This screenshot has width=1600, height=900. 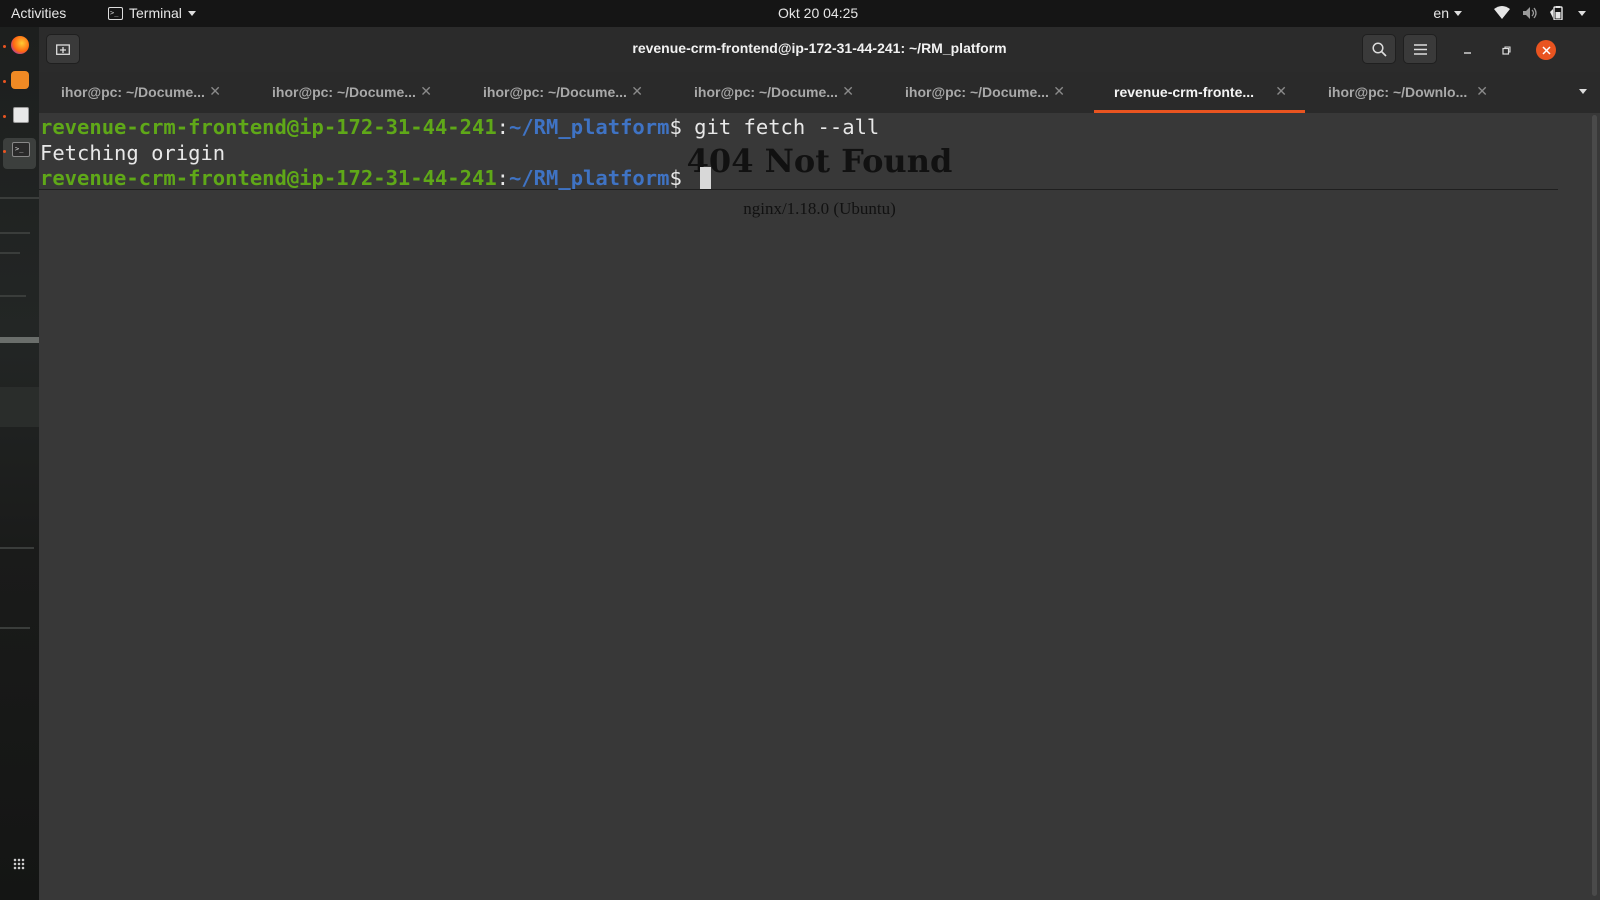 What do you see at coordinates (38, 13) in the screenshot?
I see `activities-button: Activities` at bounding box center [38, 13].